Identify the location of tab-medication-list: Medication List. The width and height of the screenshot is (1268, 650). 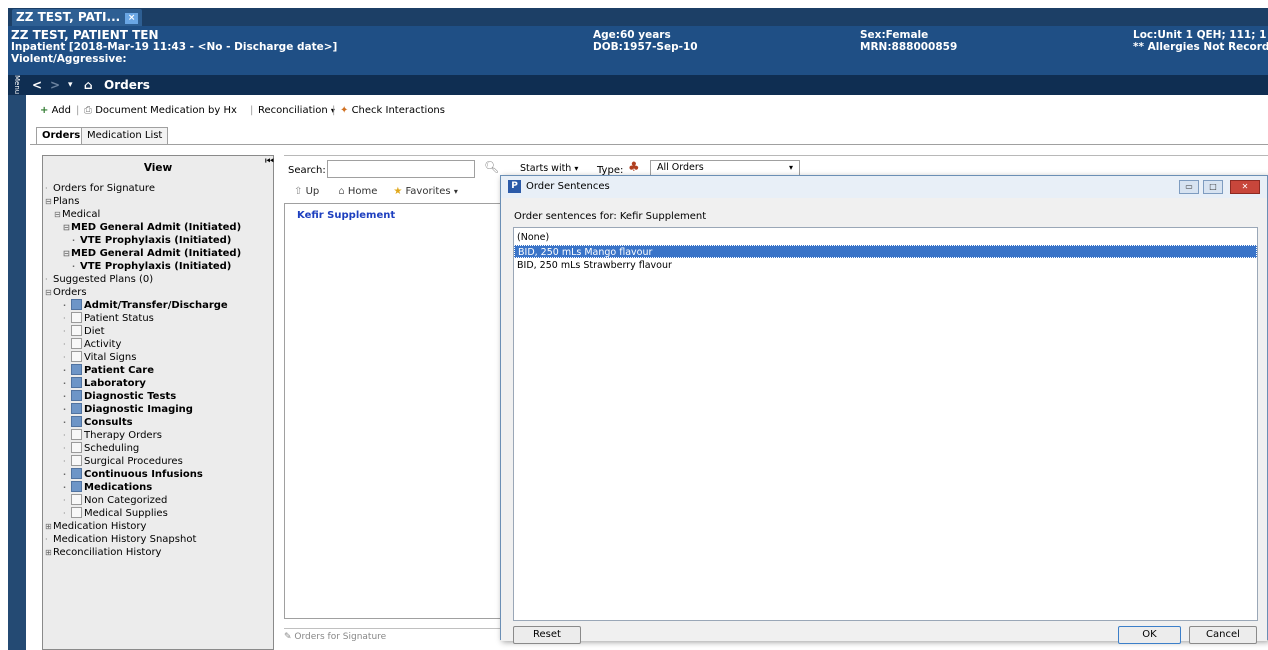
(125, 135).